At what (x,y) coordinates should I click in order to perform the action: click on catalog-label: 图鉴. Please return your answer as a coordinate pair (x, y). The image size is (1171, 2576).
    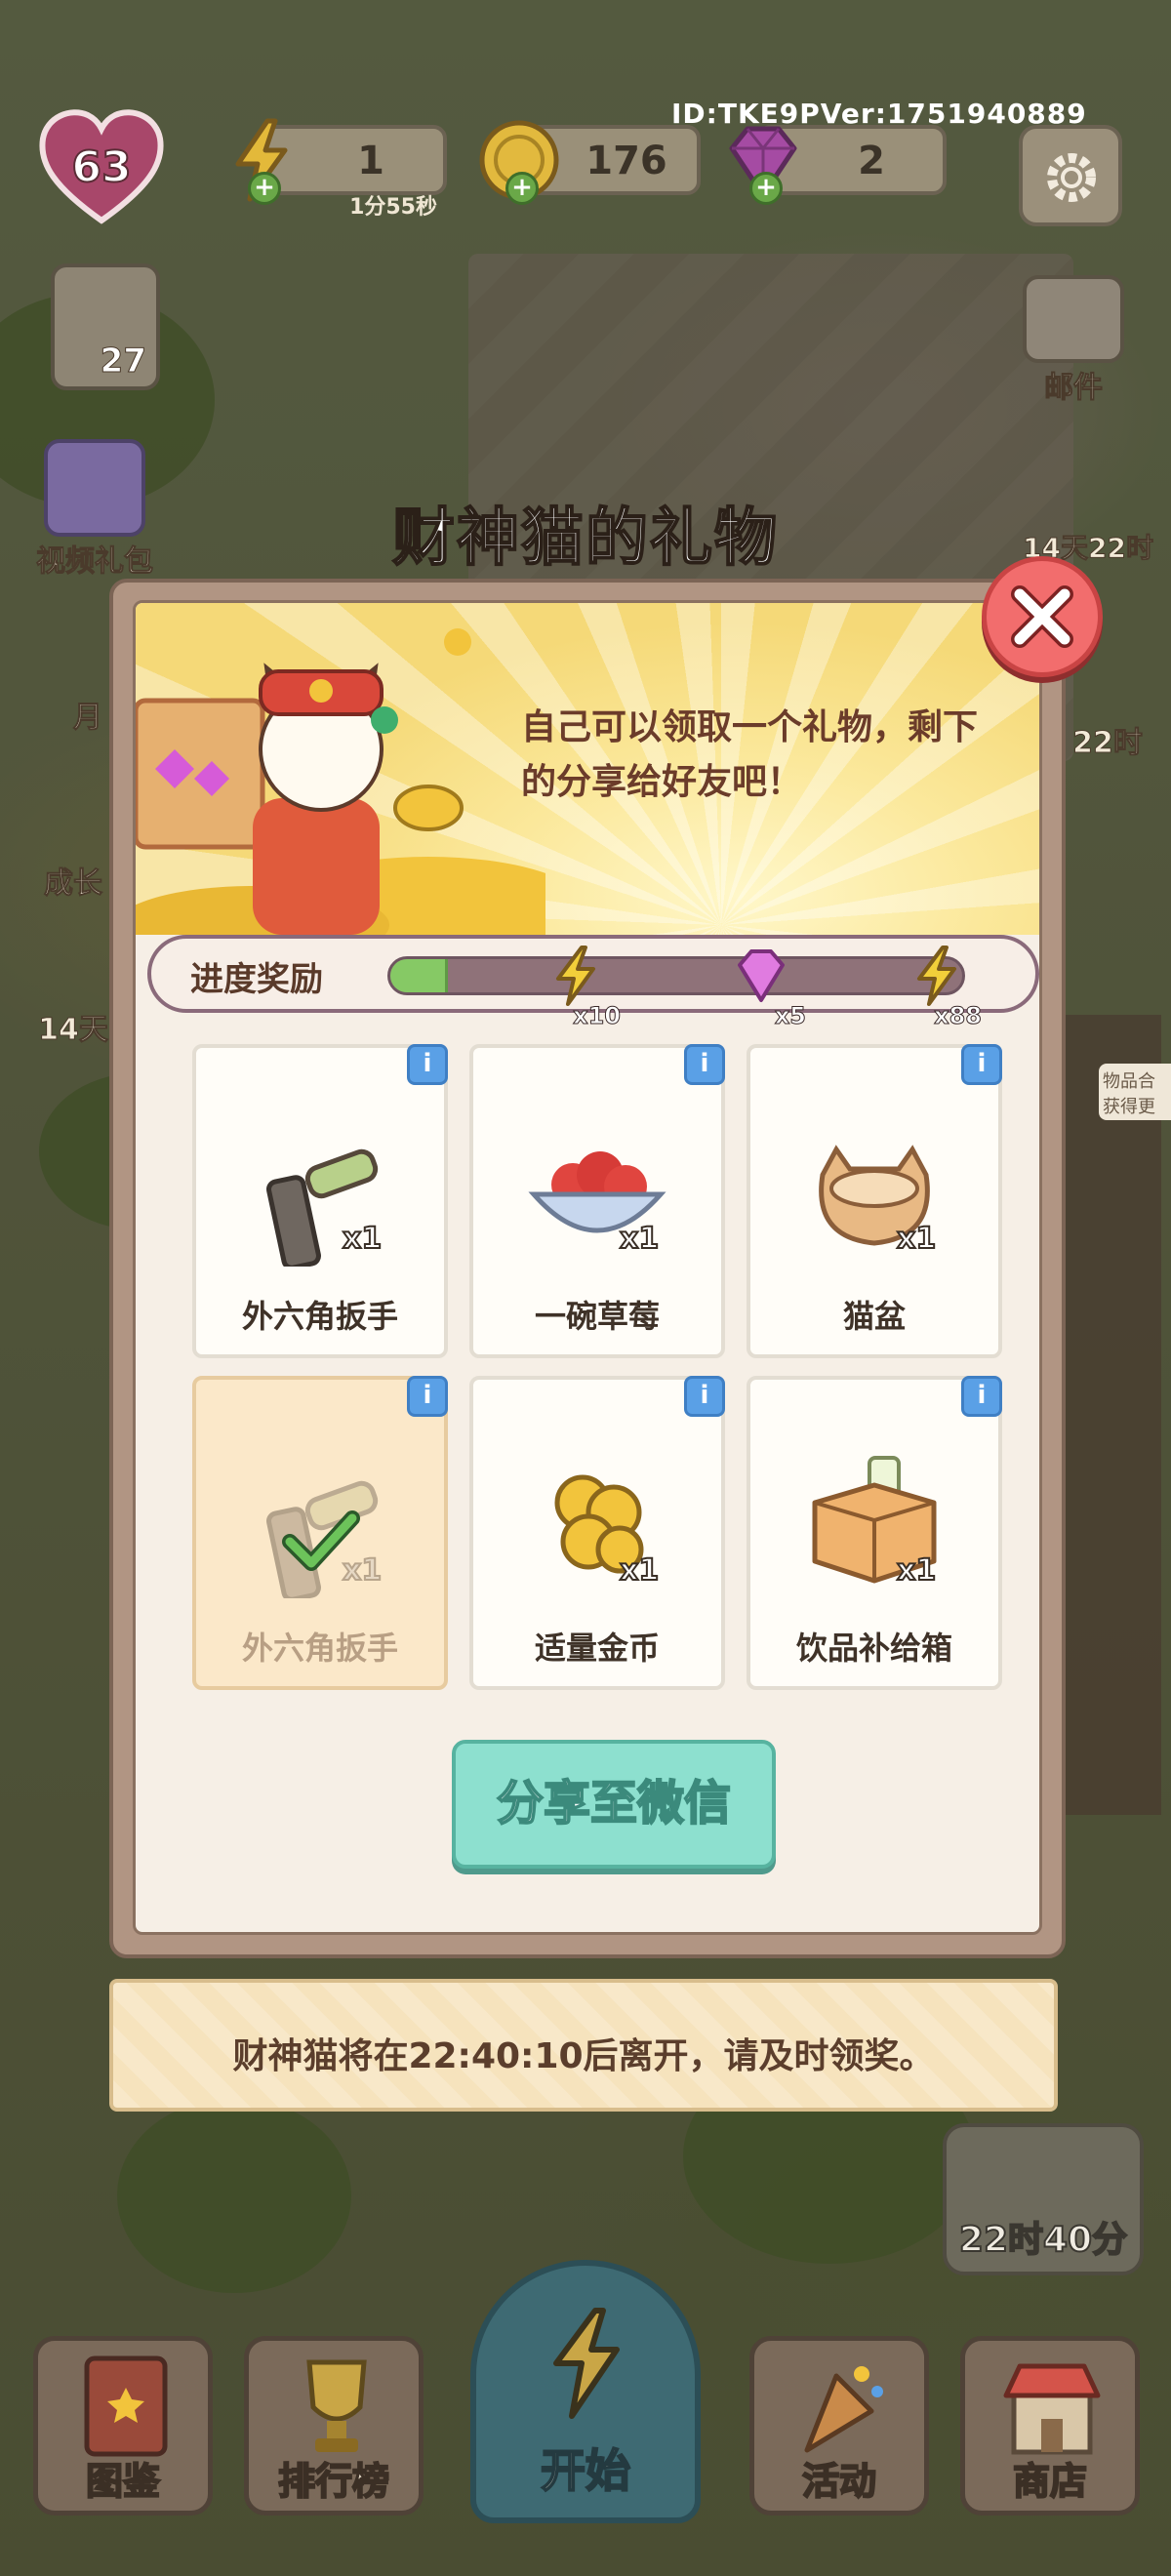
    Looking at the image, I should click on (123, 2481).